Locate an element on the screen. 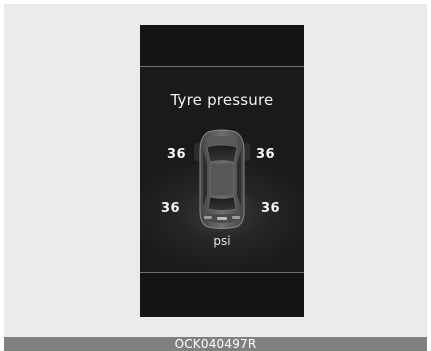  figure-code-bar: OCK040497R is located at coordinates (215, 344).